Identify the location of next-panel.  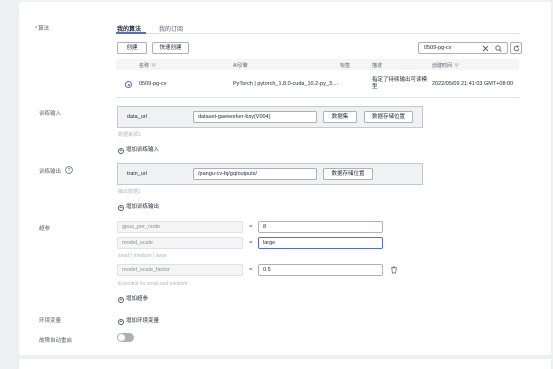
(285, 364).